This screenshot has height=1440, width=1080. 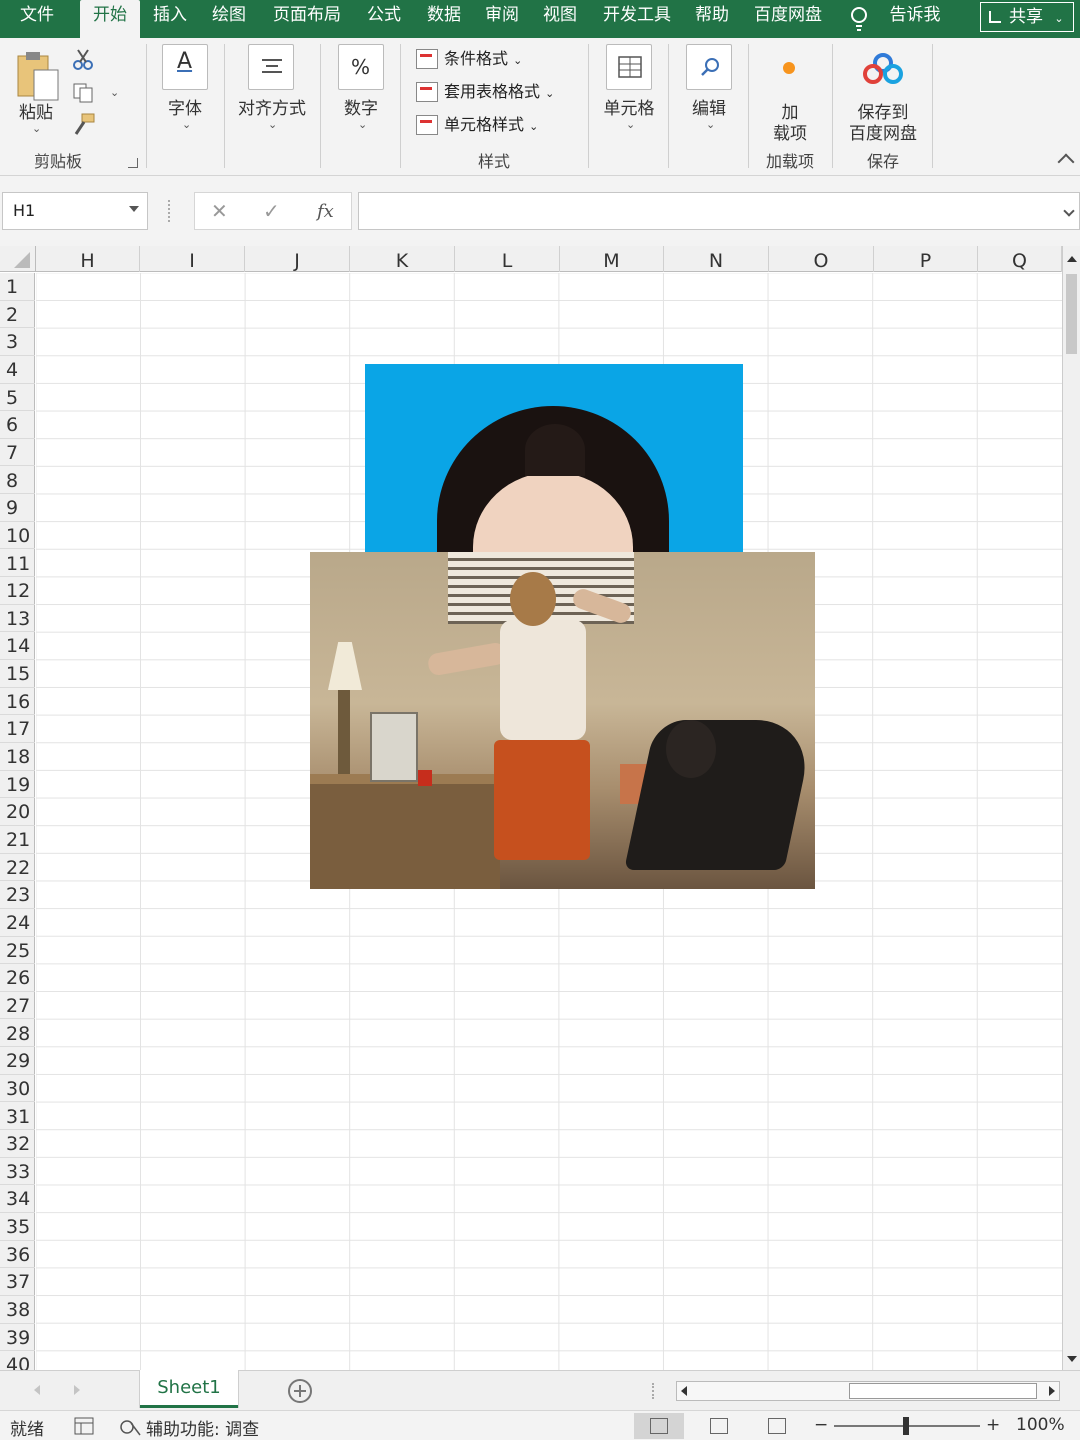 What do you see at coordinates (719, 211) in the screenshot?
I see `formula-input` at bounding box center [719, 211].